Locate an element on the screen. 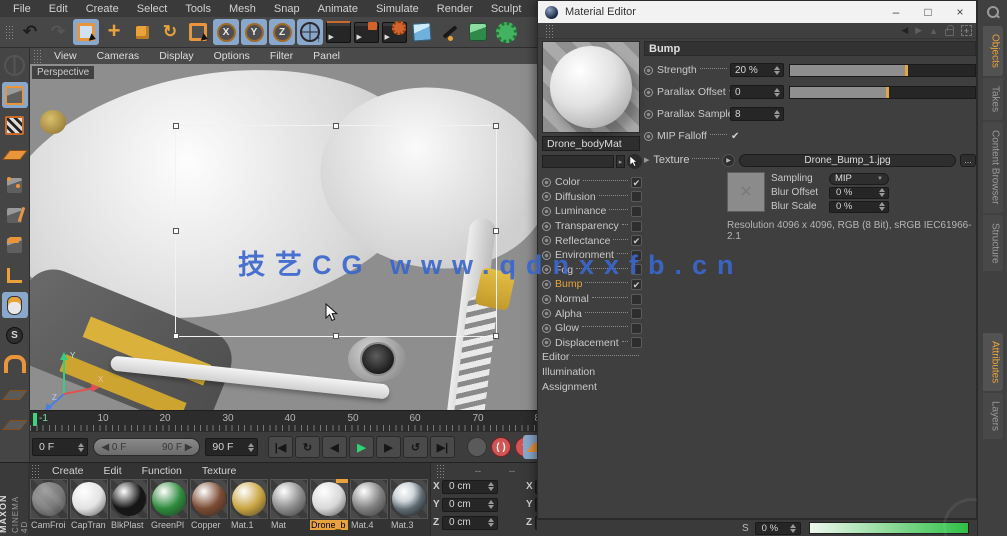 This screenshot has height=536, width=1007. channel-row: Normal is located at coordinates (592, 299).